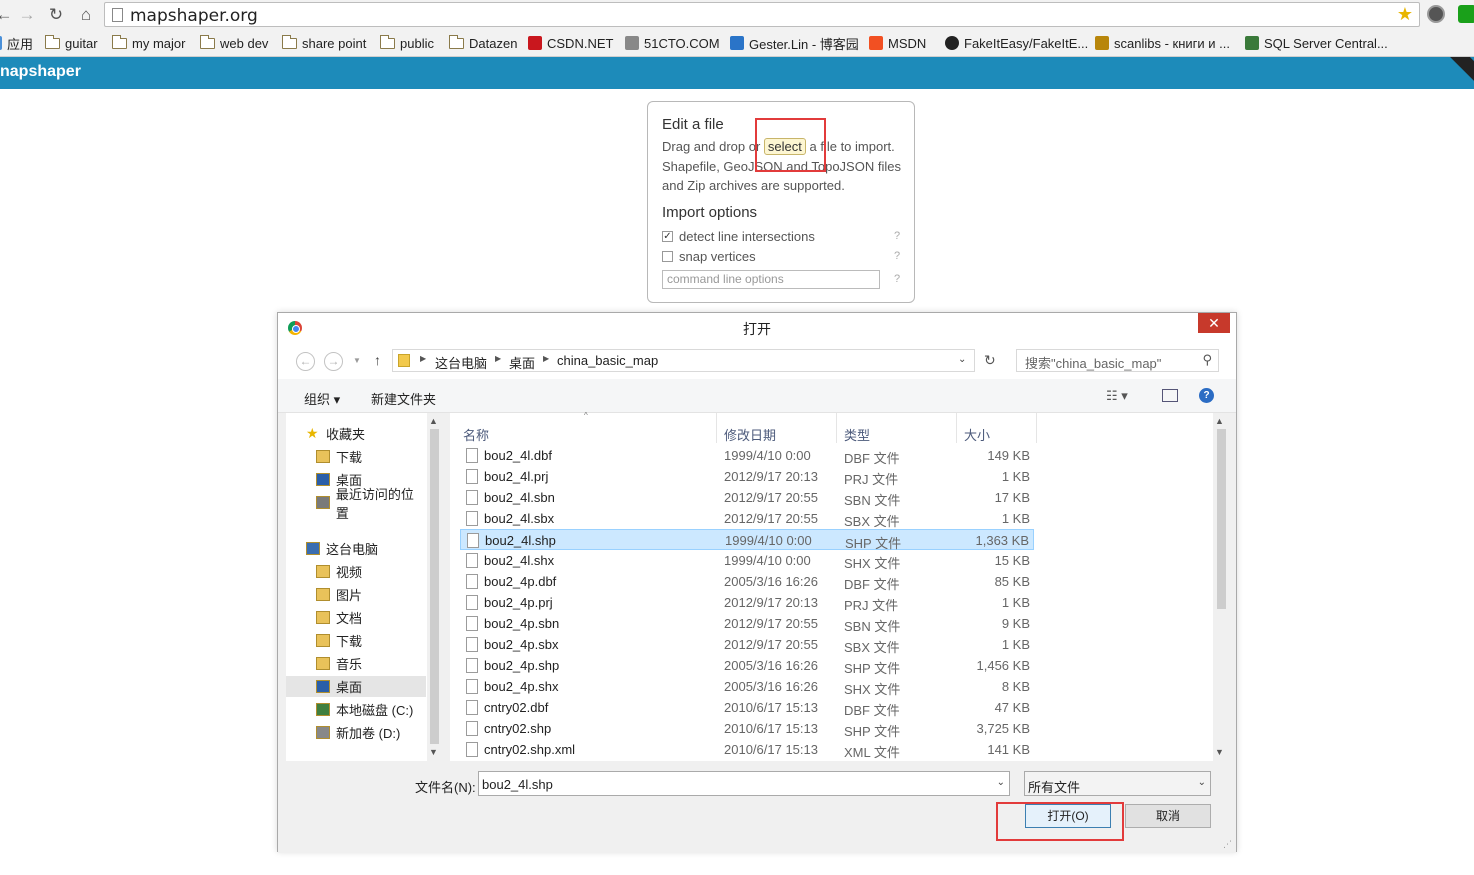 The image size is (1474, 875). I want to click on column-type: 类型, so click(857, 434).